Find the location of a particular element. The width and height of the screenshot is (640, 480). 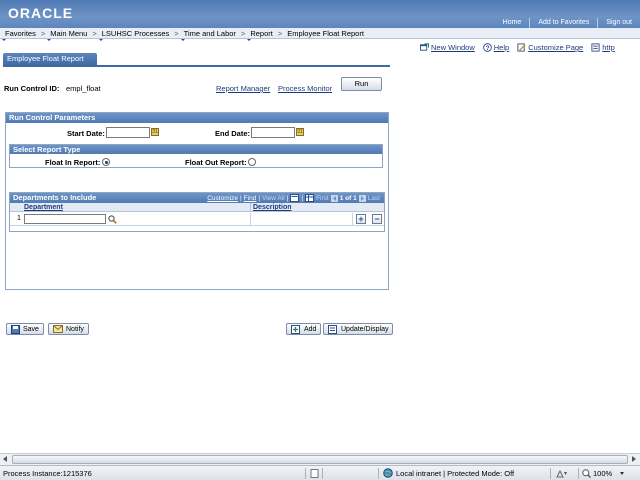

float-in-label: Float In Report: is located at coordinates (73, 162).